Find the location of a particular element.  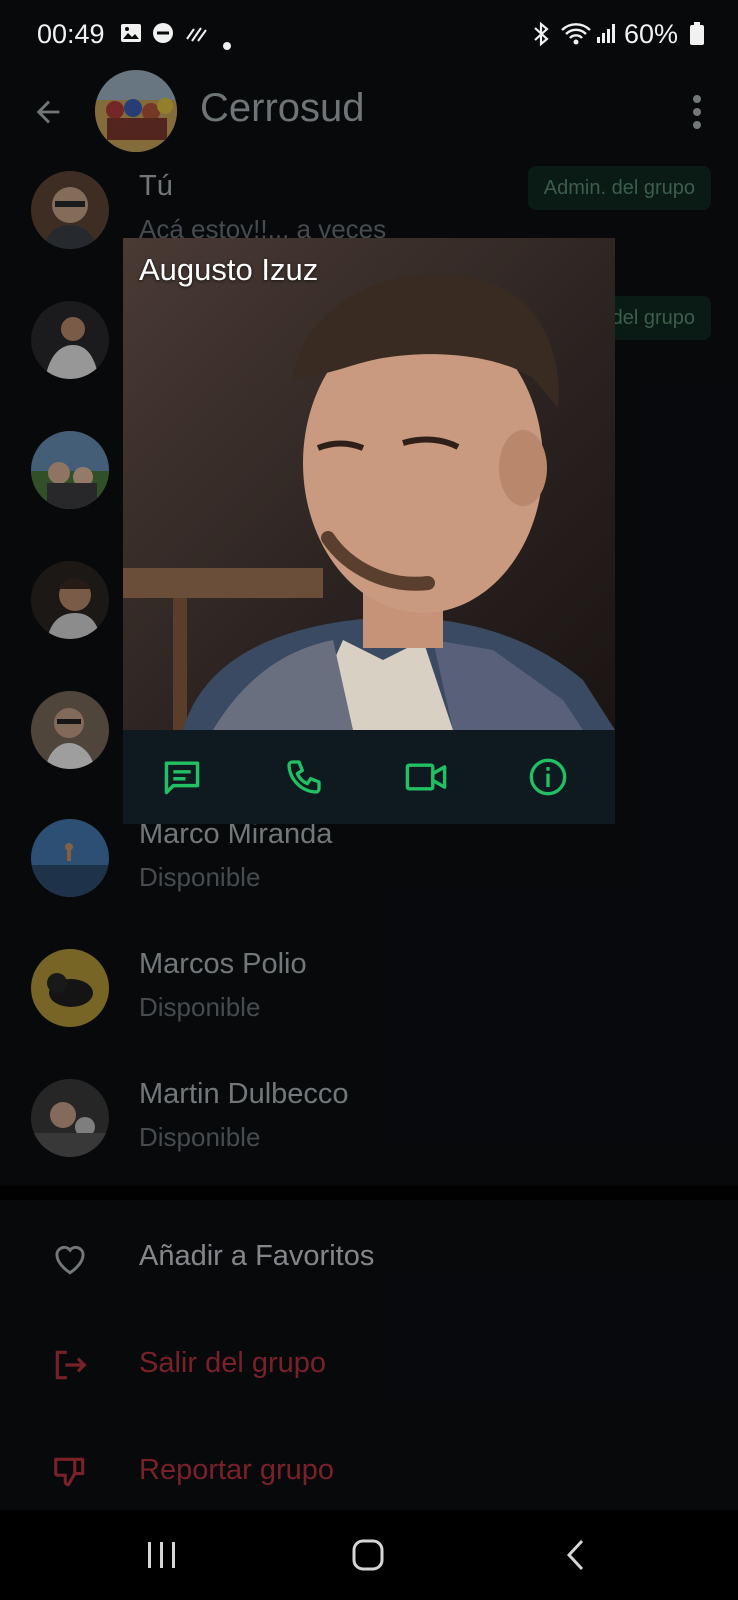

status-bar: 00:49 60% is located at coordinates (369, 35).